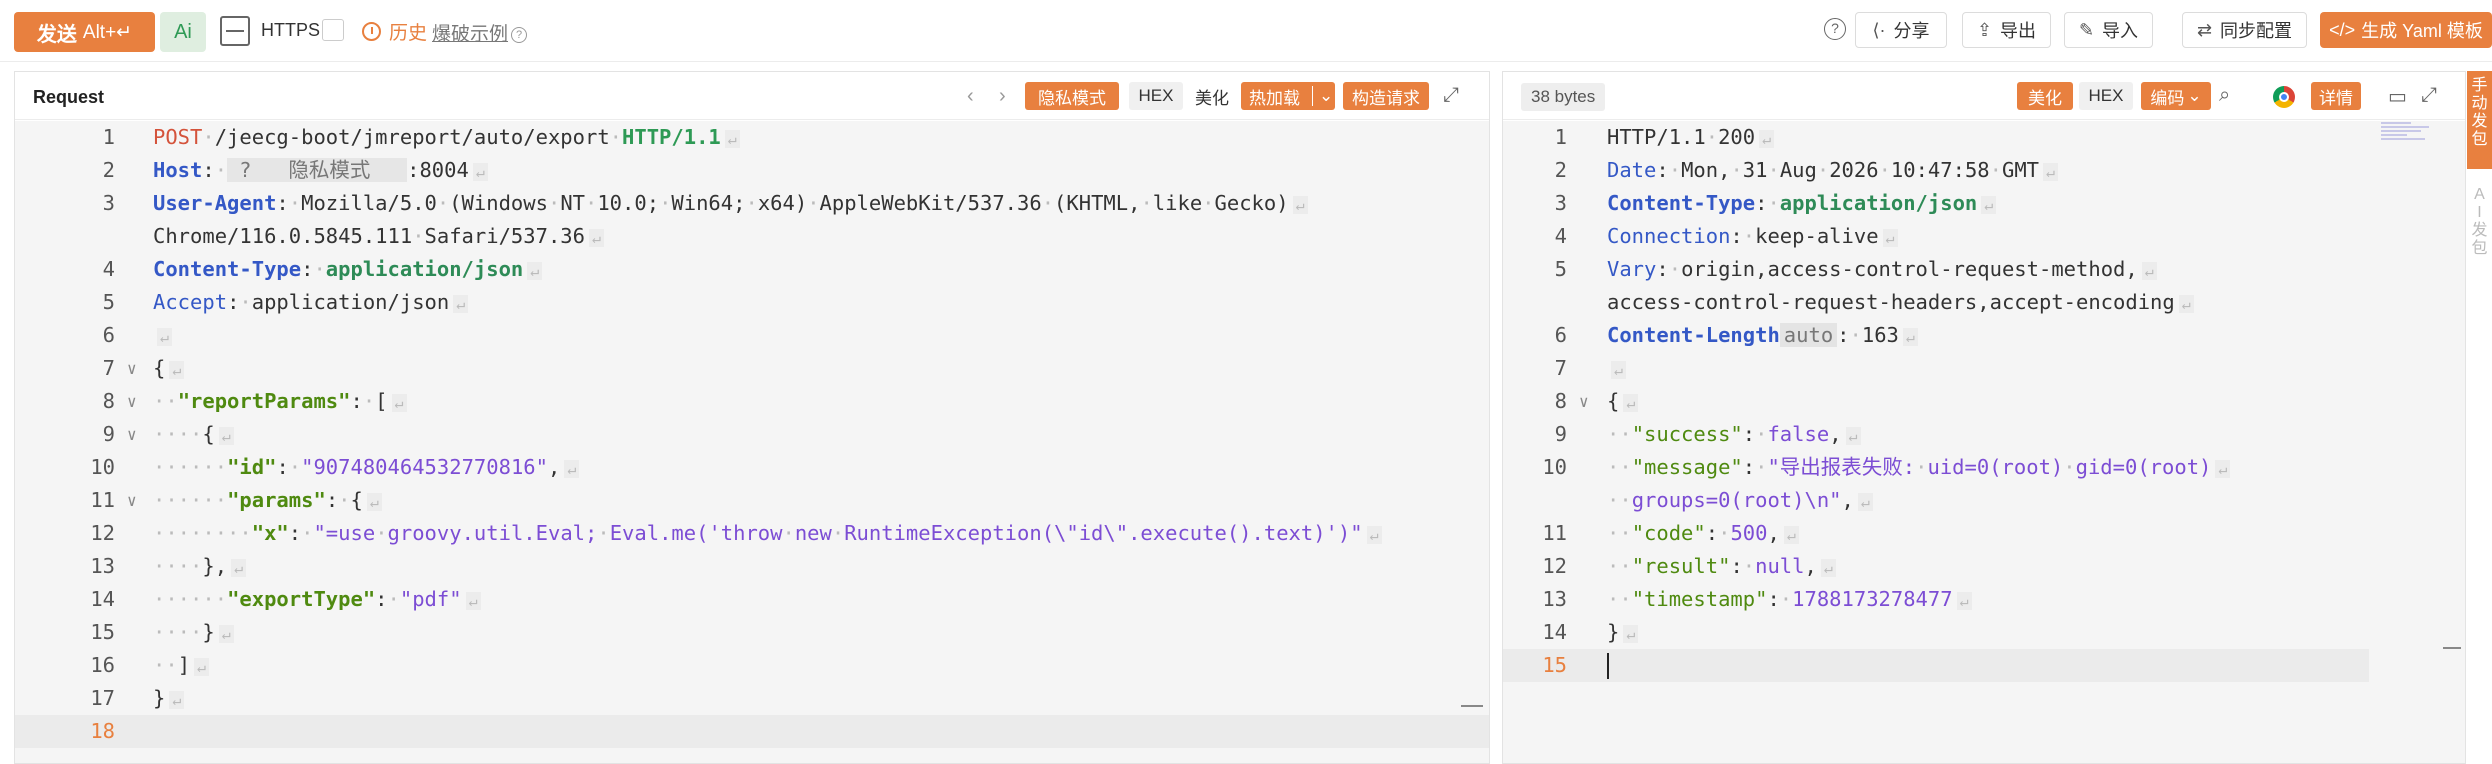 The image size is (2492, 764). Describe the element at coordinates (2106, 96) in the screenshot. I see `response-hex-button: HEX` at that location.